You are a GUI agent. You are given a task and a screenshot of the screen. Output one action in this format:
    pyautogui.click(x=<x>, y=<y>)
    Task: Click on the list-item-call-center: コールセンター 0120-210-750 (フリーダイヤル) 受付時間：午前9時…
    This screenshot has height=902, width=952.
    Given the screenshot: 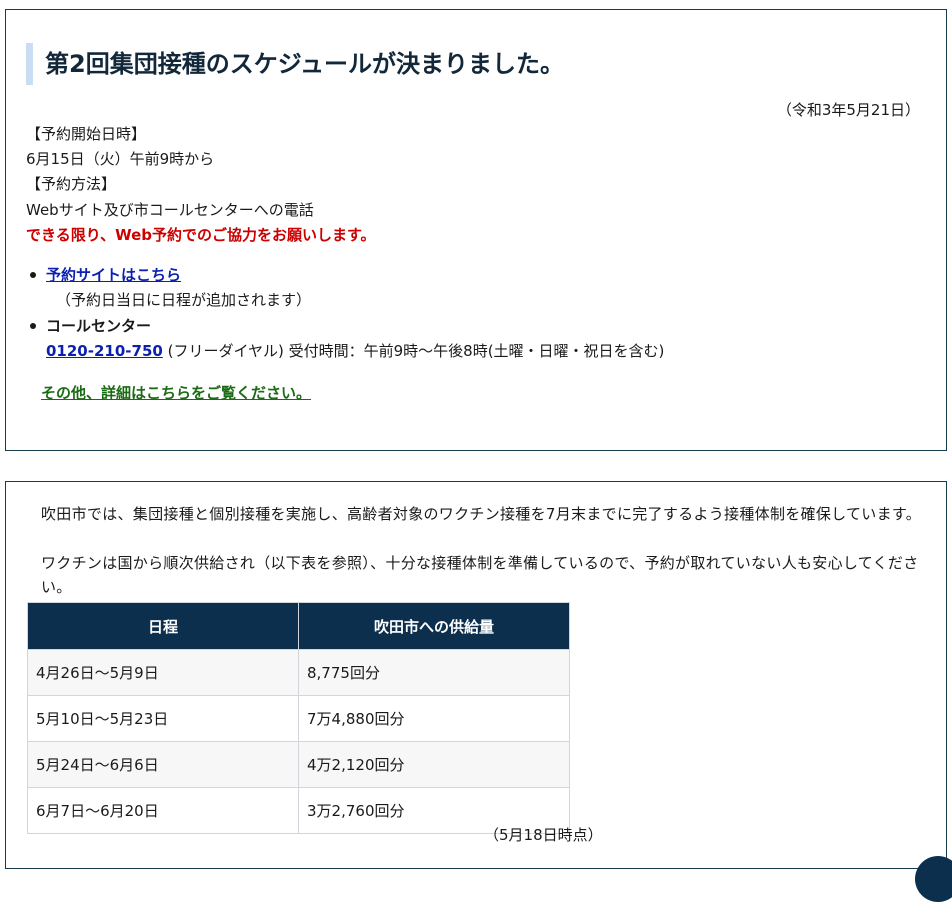 What is the action you would take?
    pyautogui.click(x=347, y=338)
    